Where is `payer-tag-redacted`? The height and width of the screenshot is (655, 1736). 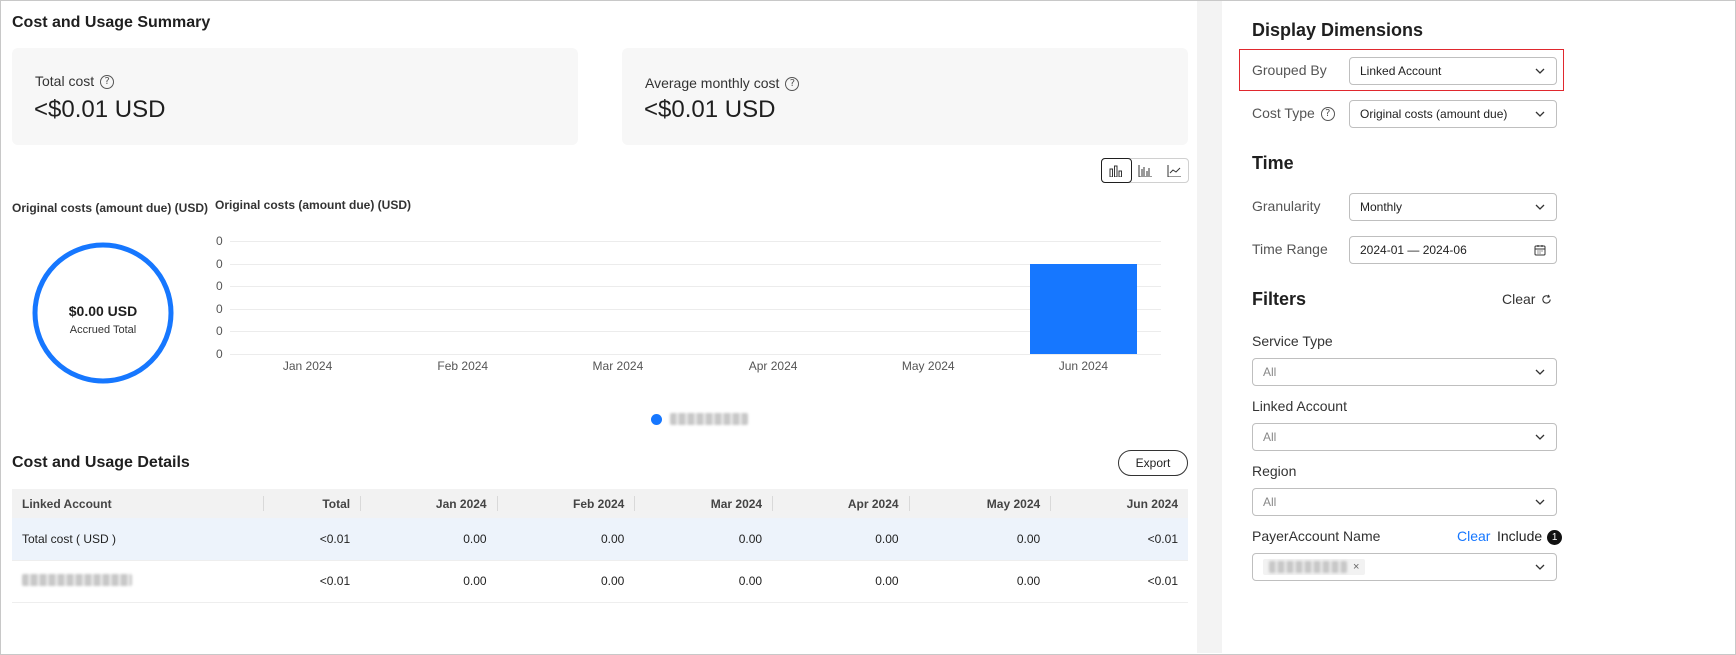
payer-tag-redacted is located at coordinates (1308, 567).